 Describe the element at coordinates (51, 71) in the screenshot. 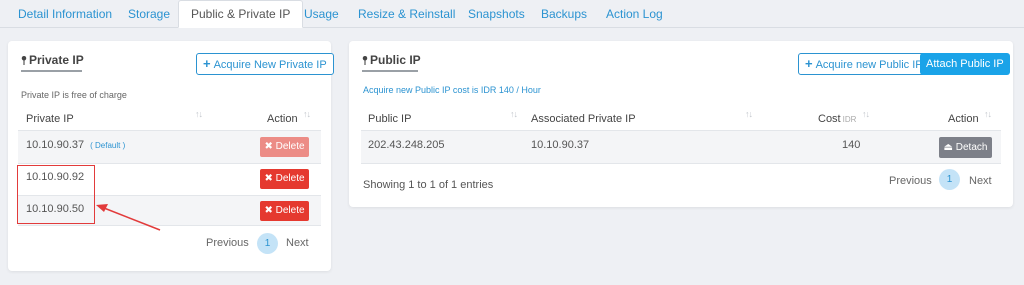

I see `private-ip-title-underline` at that location.